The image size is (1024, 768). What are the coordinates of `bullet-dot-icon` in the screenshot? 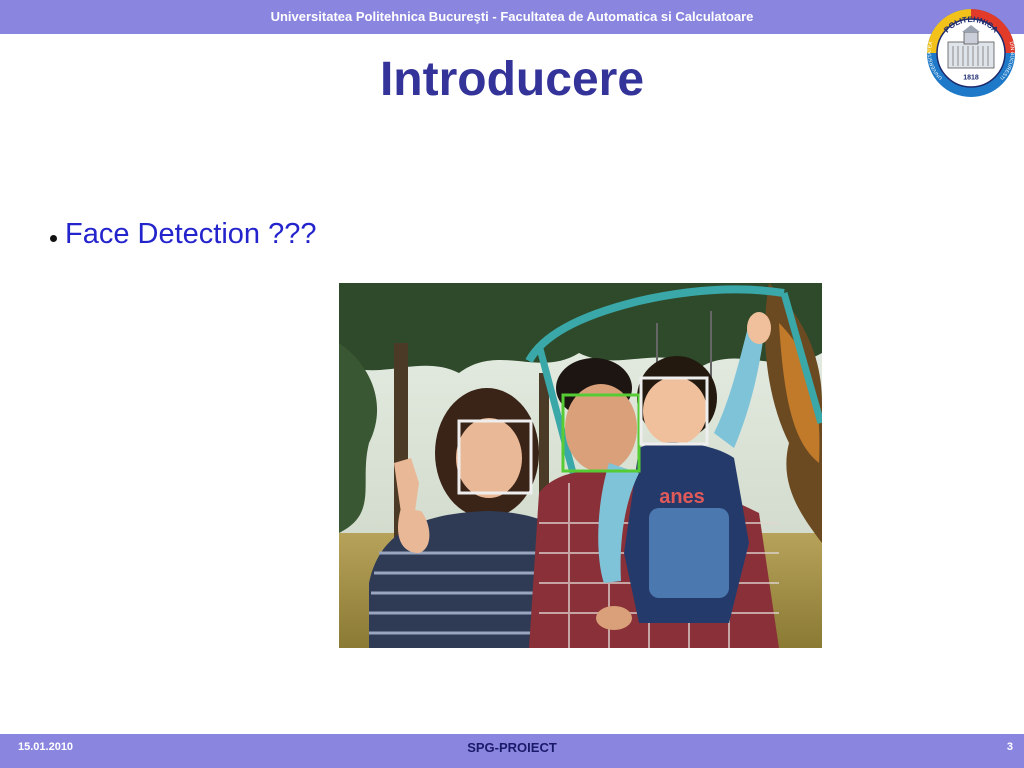 It's located at (53, 238).